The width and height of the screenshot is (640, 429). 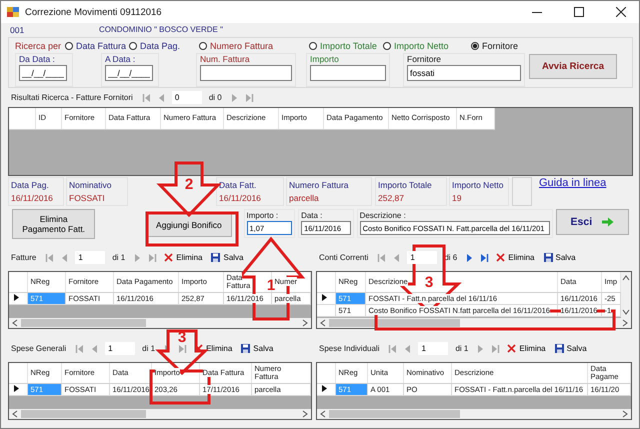 I want to click on info-label: Data Pag., so click(x=30, y=185).